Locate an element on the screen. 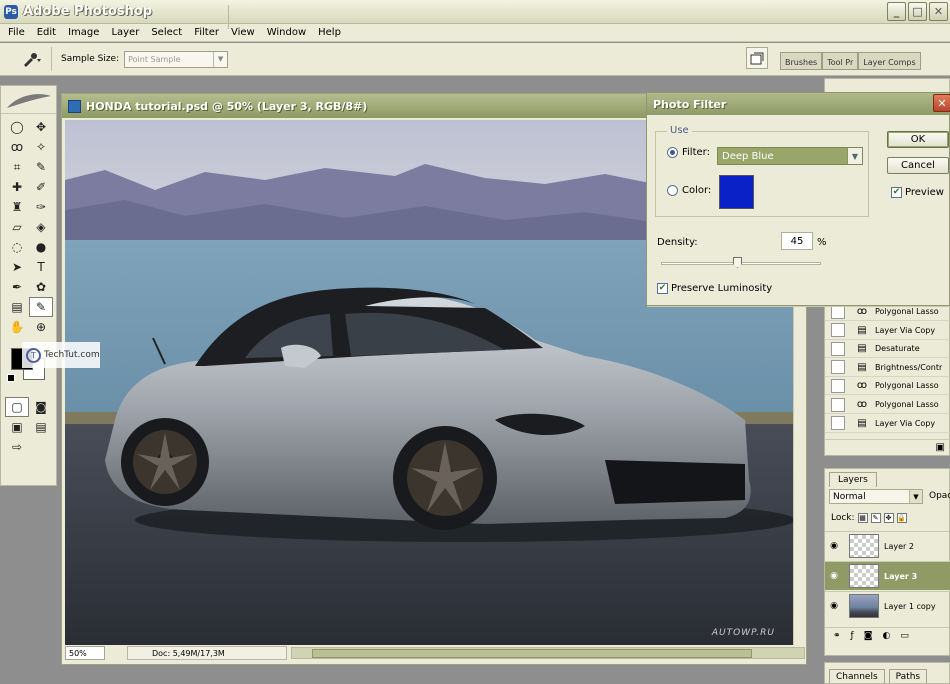 The image size is (950, 684). eraser-tool-icon: ▱ is located at coordinates (17, 227).